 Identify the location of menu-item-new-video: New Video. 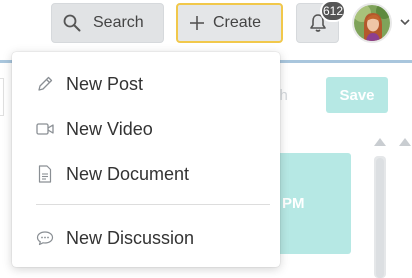
(146, 129).